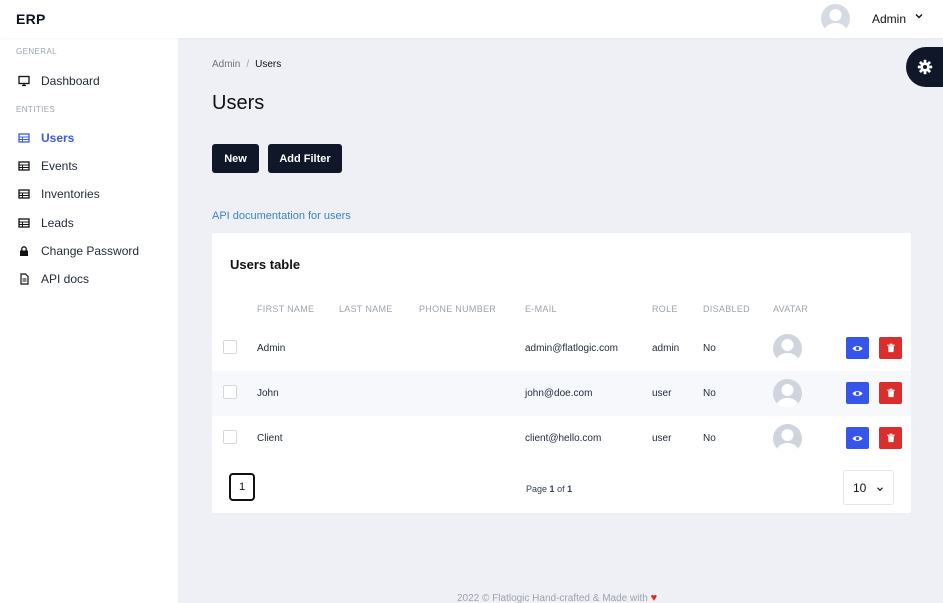 This screenshot has width=943, height=603. I want to click on sidebar-item-label: API docs, so click(65, 279).